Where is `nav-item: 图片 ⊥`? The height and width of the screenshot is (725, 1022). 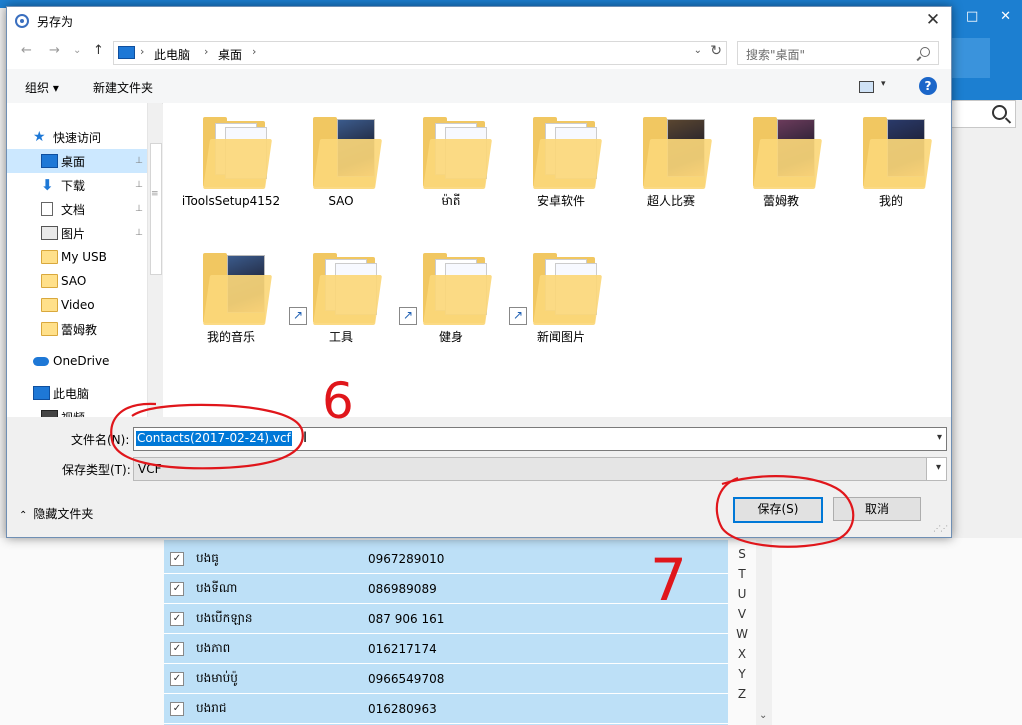 nav-item: 图片 ⊥ is located at coordinates (77, 233).